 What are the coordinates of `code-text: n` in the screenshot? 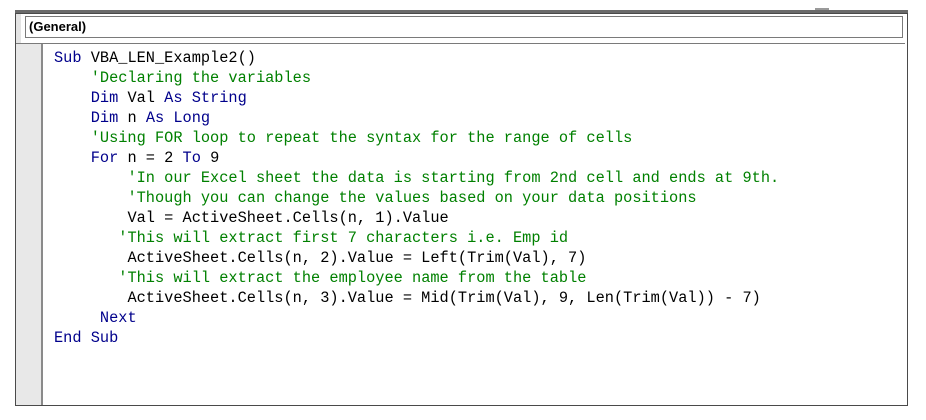 It's located at (132, 118).